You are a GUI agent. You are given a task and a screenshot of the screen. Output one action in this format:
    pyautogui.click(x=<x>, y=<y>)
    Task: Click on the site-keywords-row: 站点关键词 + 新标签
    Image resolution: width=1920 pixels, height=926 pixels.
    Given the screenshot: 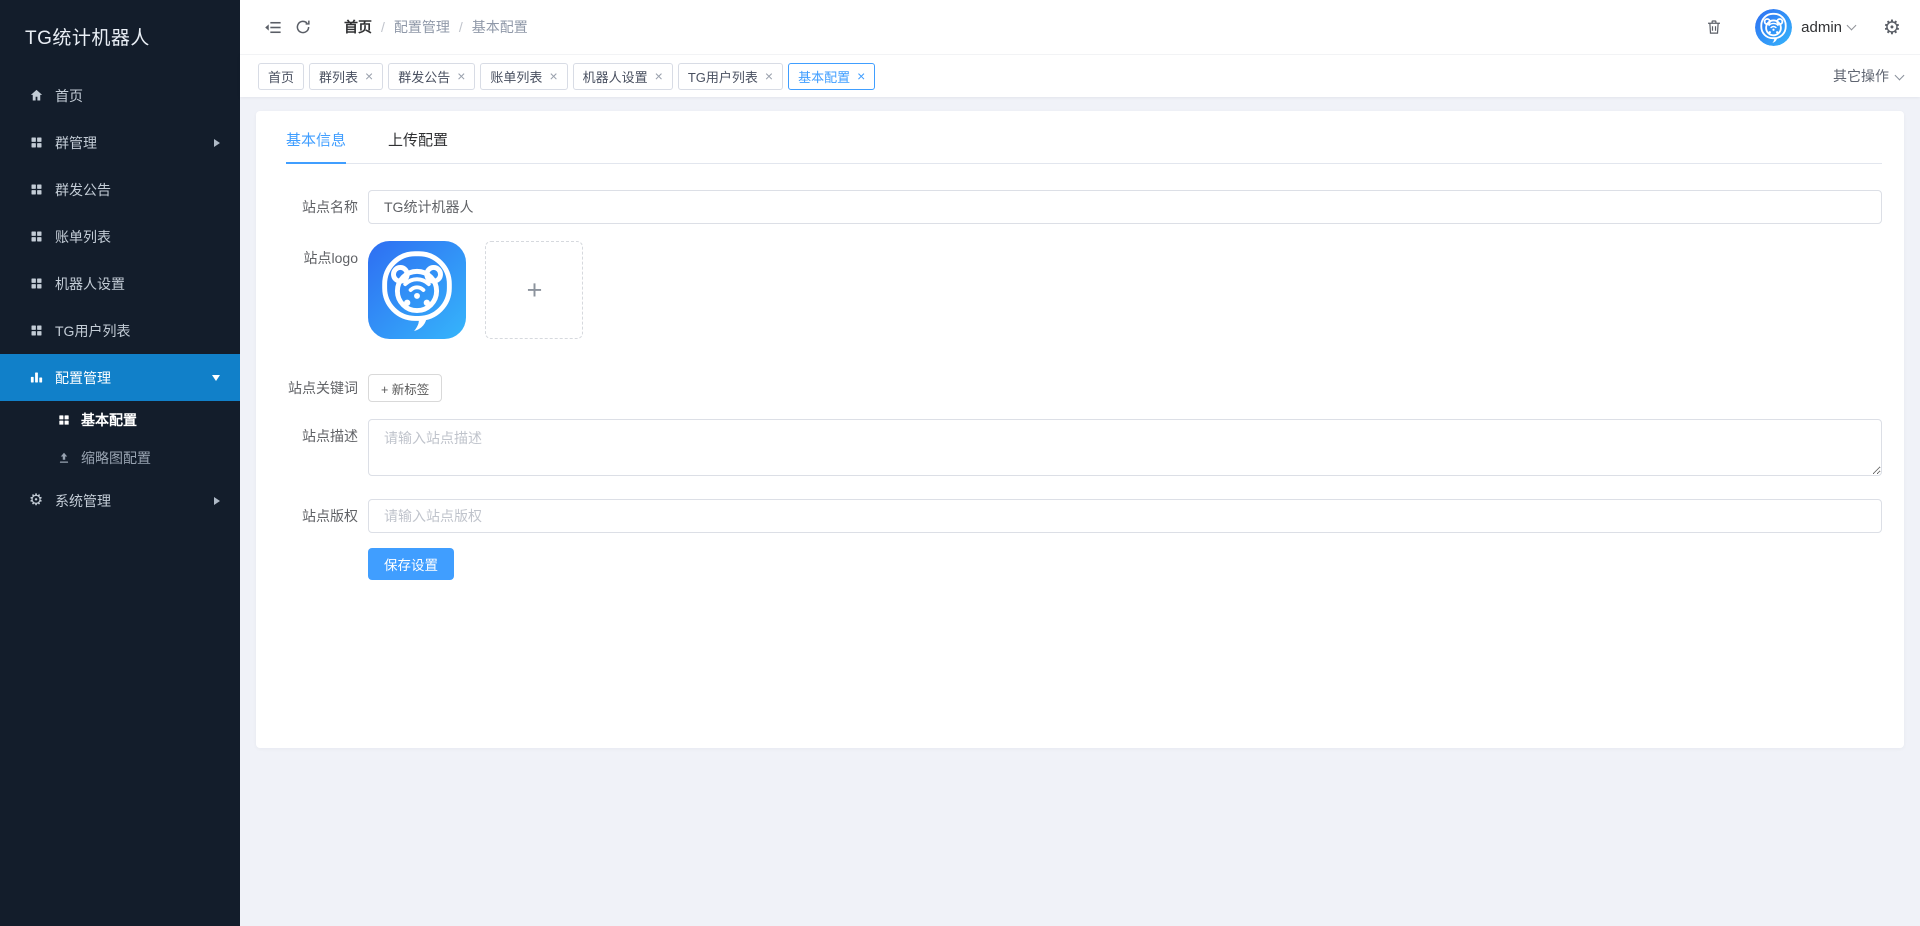 What is the action you would take?
    pyautogui.click(x=1084, y=388)
    